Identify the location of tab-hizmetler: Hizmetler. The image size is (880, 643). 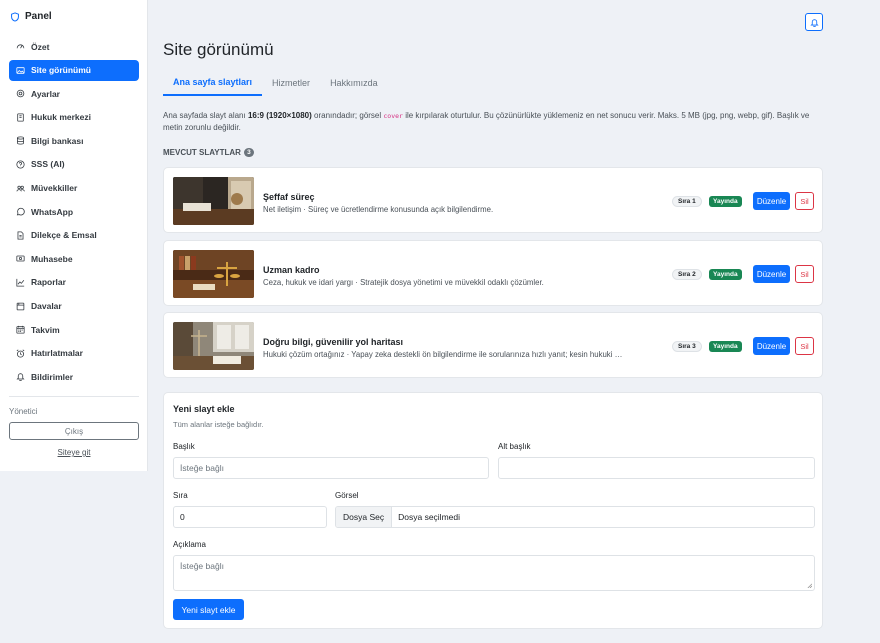
(291, 83).